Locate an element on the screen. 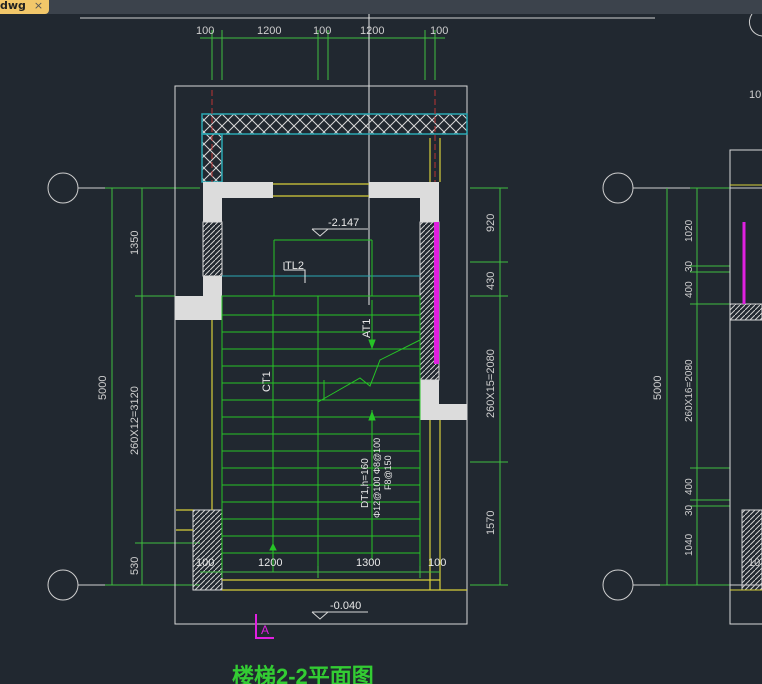 The width and height of the screenshot is (762, 684). bottom-dim-3: 1300 is located at coordinates (368, 563).